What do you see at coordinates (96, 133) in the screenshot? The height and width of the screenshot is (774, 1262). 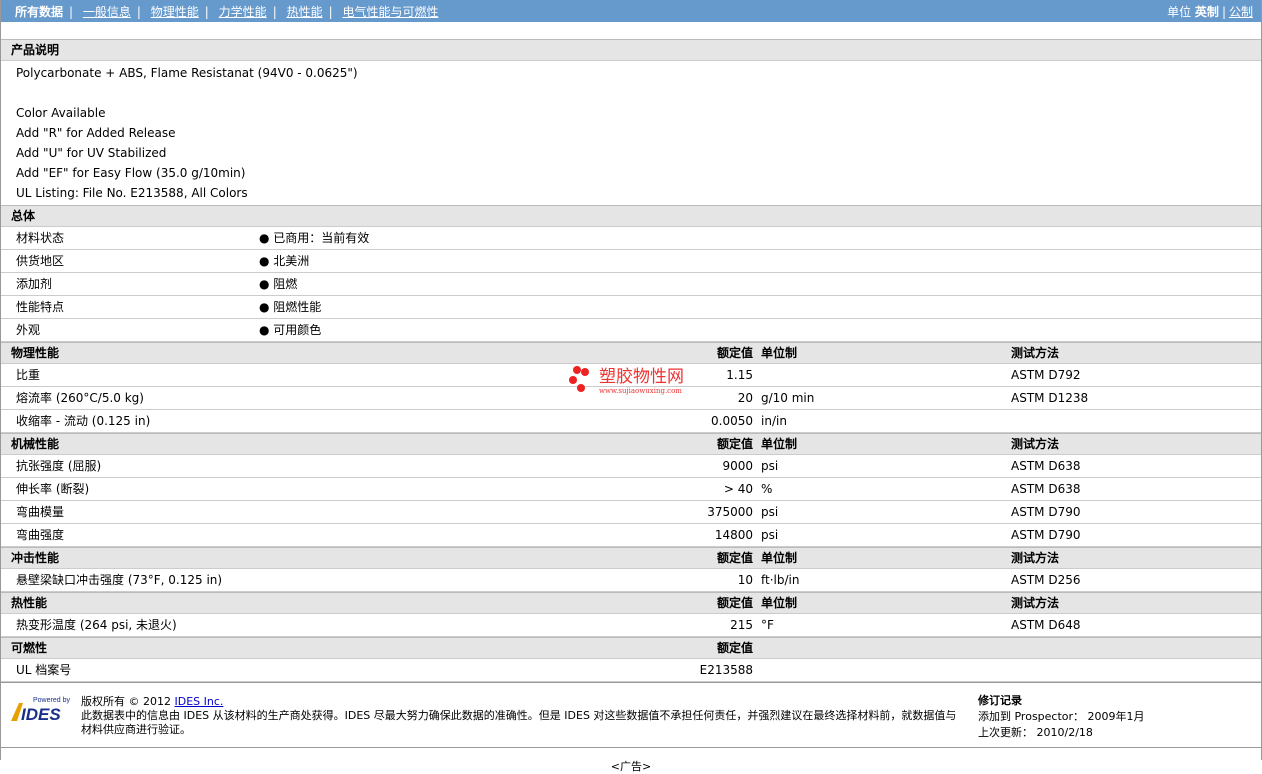 I see `description-line: Add "R" for Added Release` at bounding box center [96, 133].